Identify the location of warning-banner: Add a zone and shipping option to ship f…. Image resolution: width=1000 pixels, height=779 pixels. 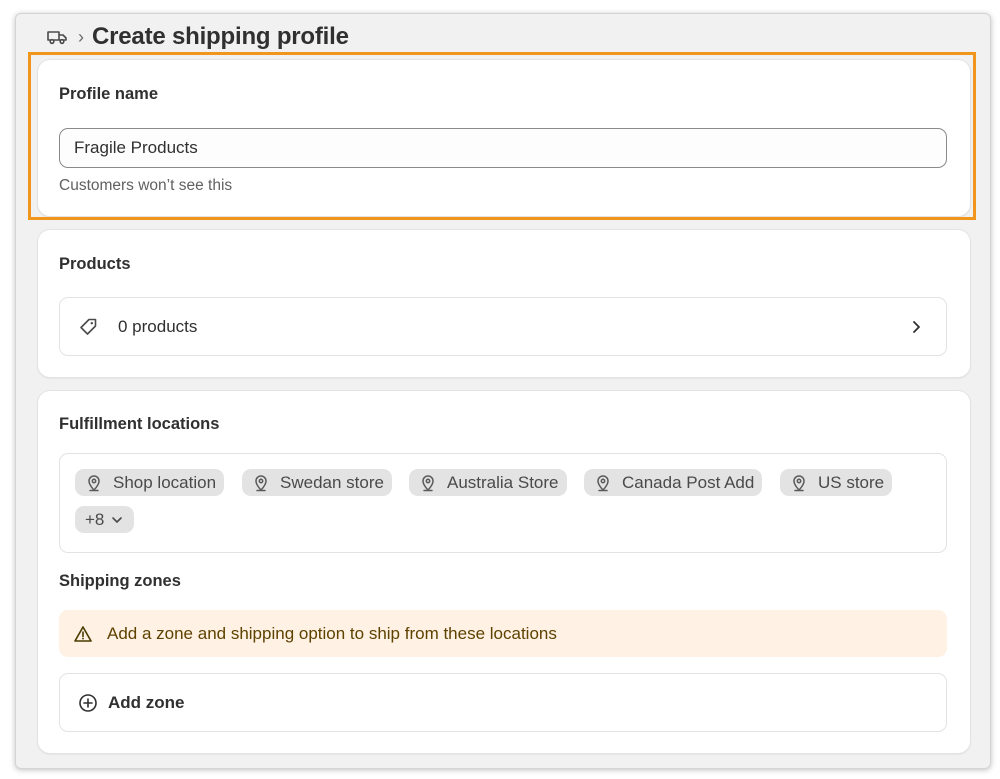
(503, 633).